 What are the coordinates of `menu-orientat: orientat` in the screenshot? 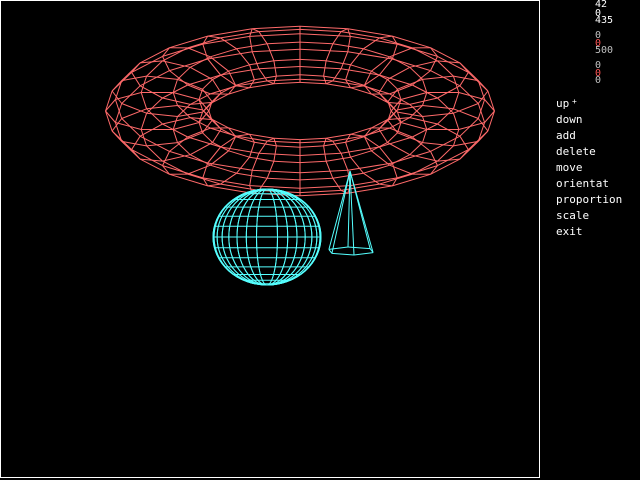 It's located at (589, 184).